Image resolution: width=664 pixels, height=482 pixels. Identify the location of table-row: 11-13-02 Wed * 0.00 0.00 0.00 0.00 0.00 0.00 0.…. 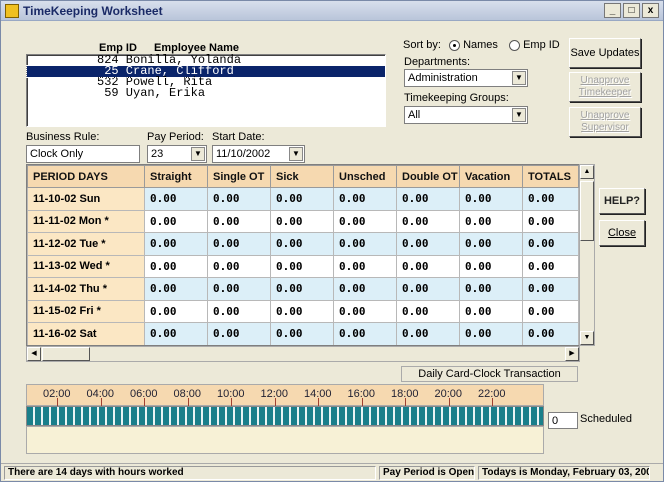
(303, 266).